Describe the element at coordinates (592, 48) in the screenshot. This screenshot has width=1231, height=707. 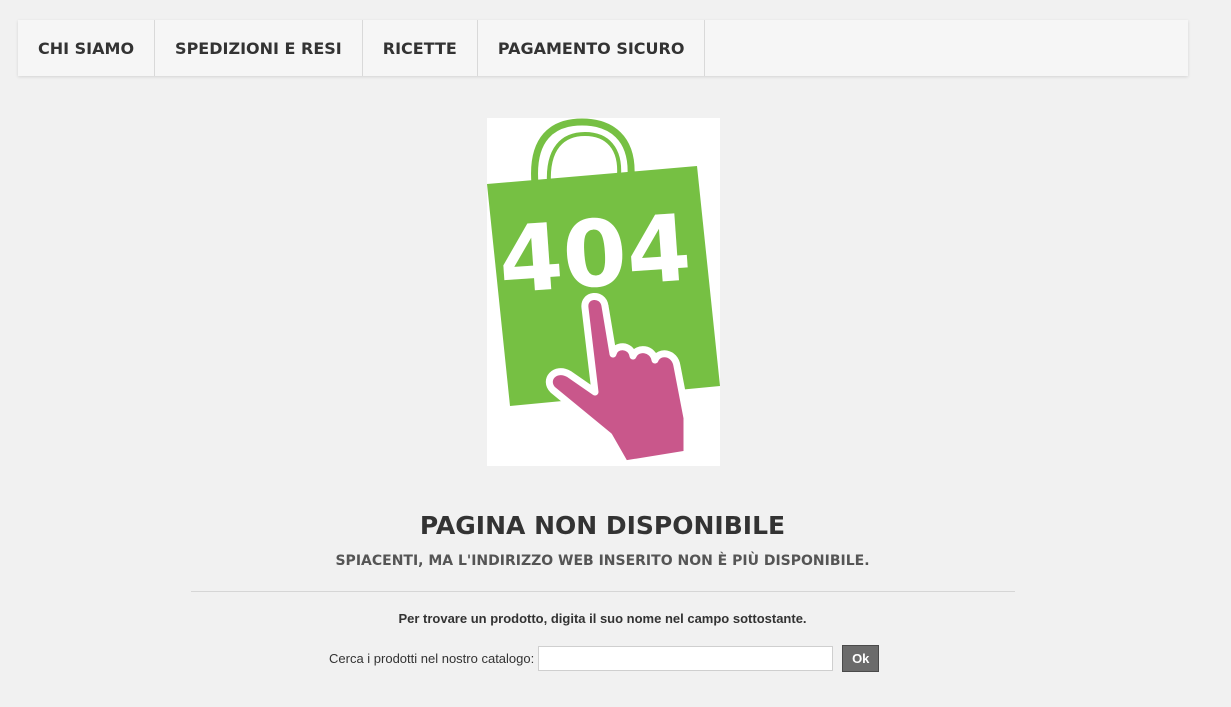
I see `nav-item-pagamento-sicuro: PAGAMENTO SICURO` at that location.